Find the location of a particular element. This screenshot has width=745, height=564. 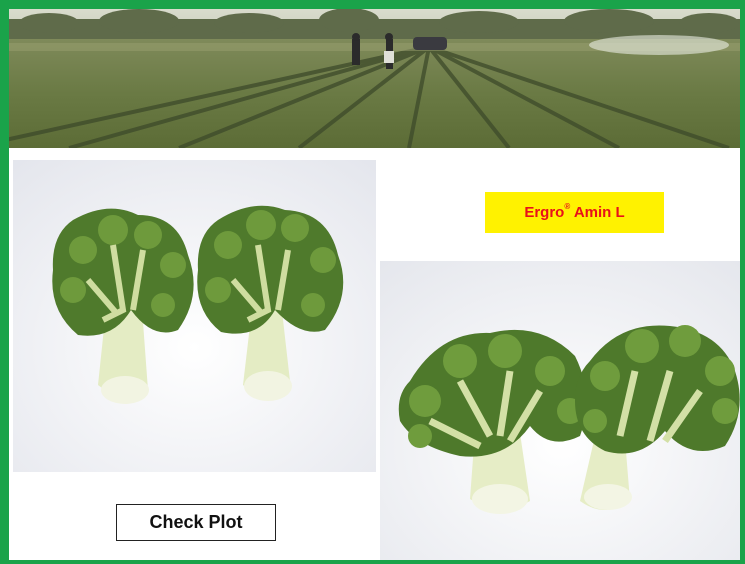

treatment-label-product: Amin L is located at coordinates (597, 212).